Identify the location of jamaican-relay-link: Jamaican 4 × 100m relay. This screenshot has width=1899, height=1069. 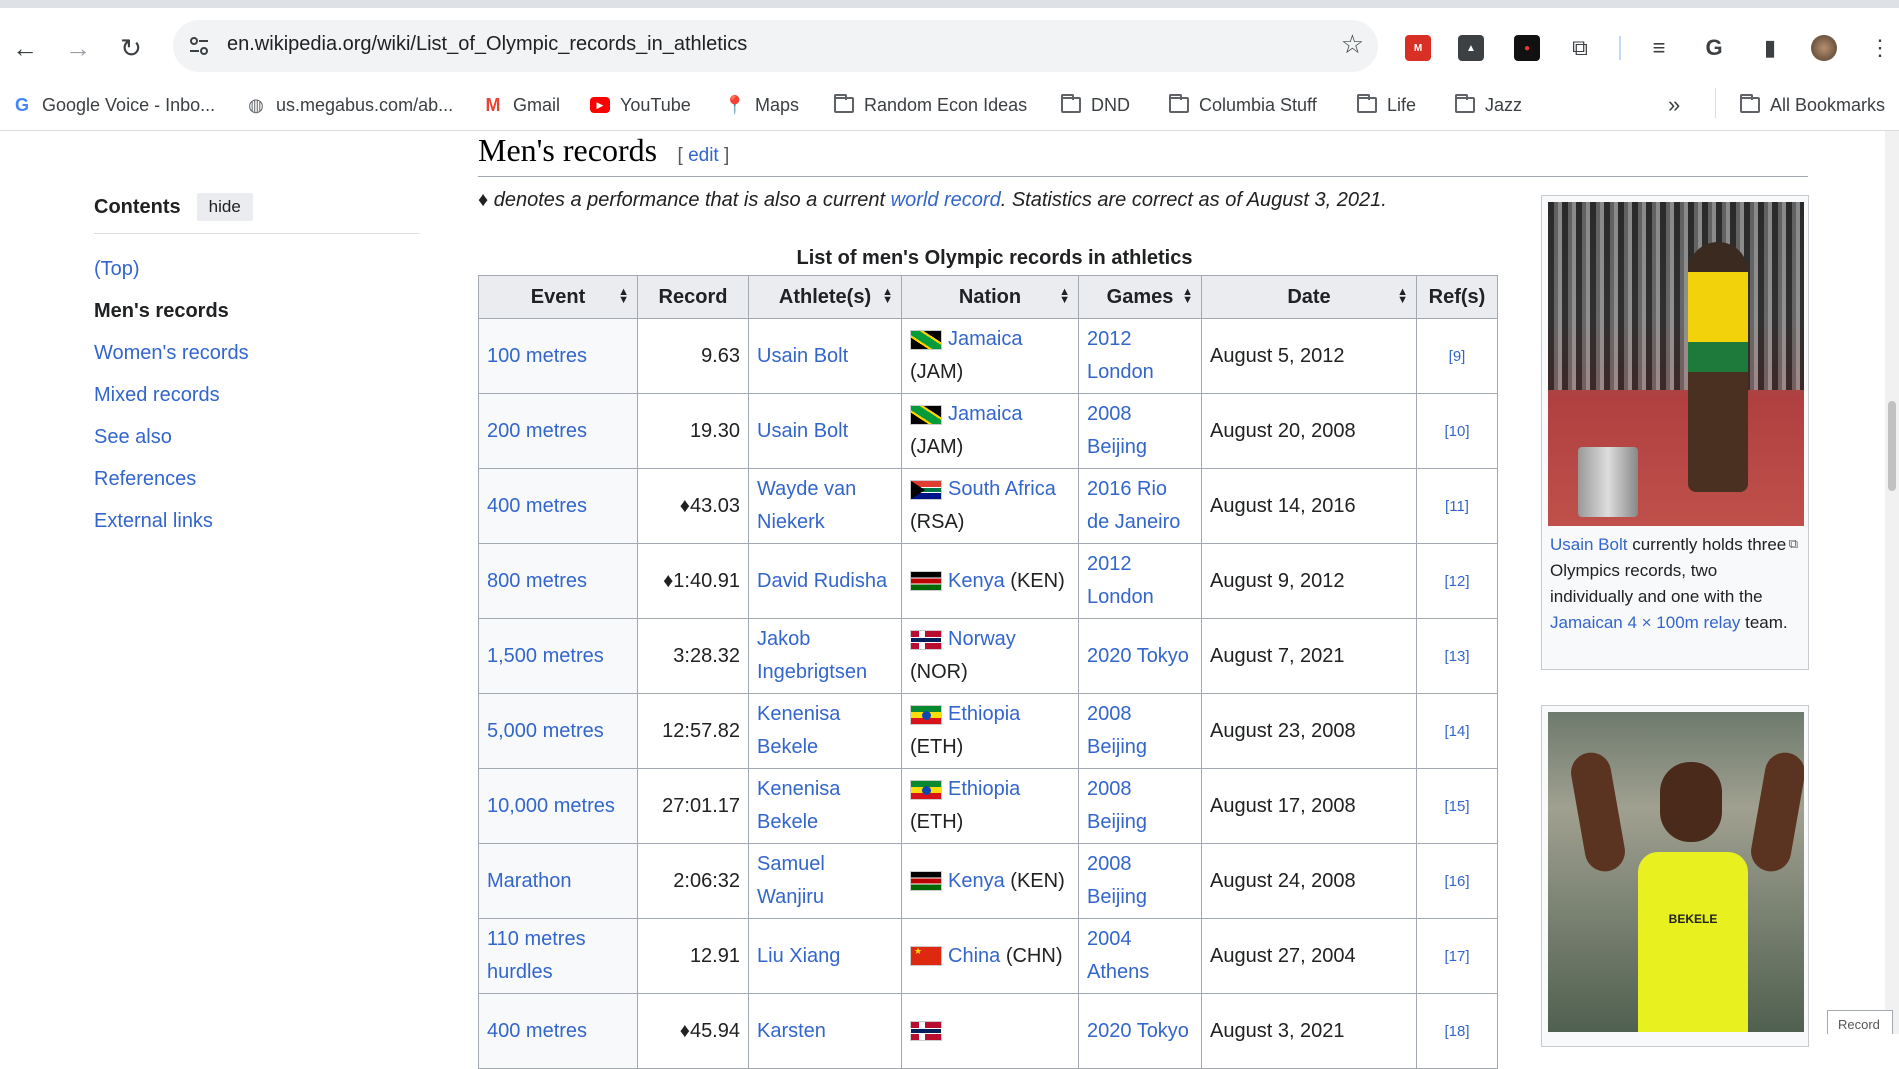
(1645, 622).